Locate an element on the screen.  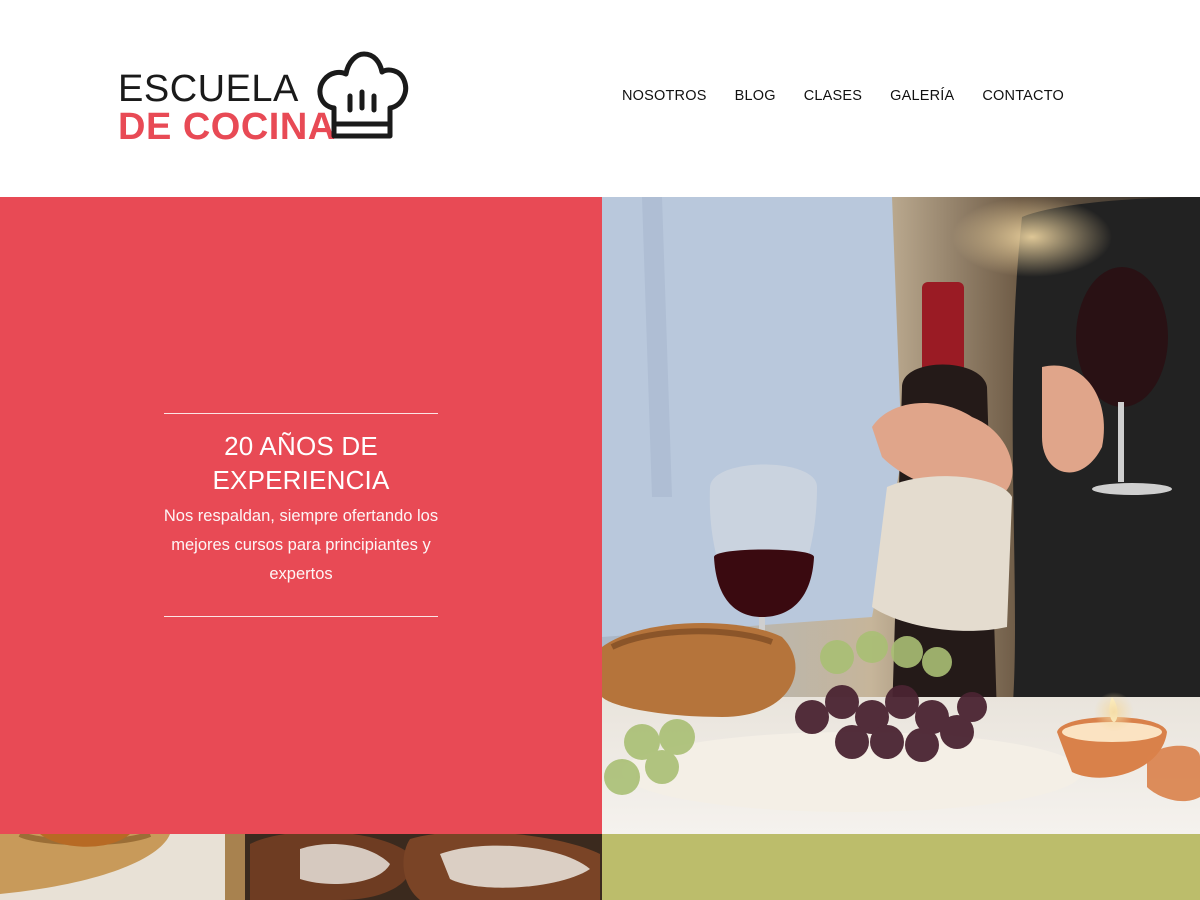
nav-link-blog: BLOG is located at coordinates (755, 96).